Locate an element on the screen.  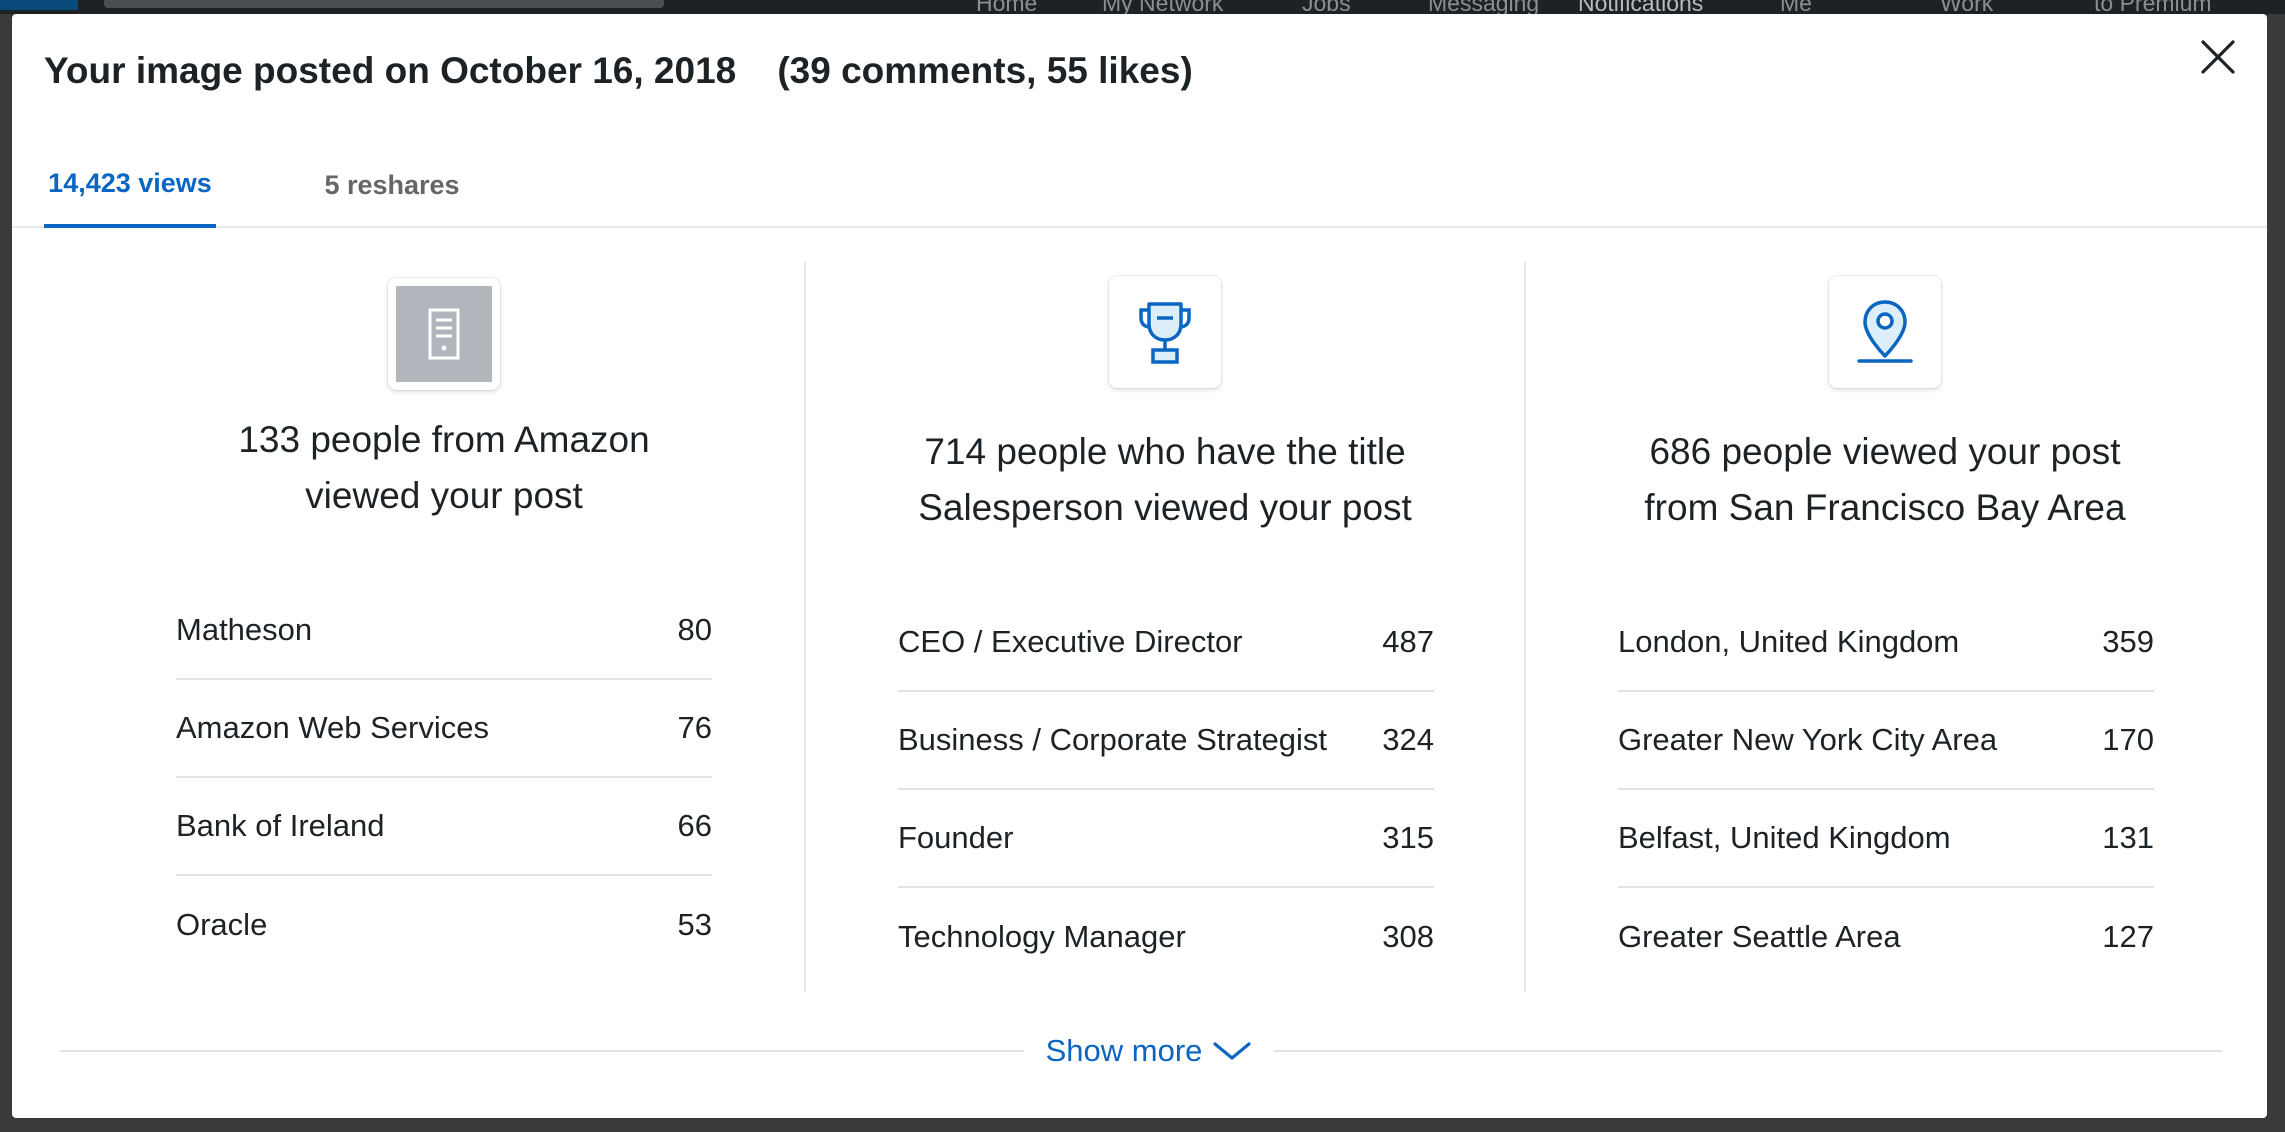
list-item-count: 324 is located at coordinates (1408, 739).